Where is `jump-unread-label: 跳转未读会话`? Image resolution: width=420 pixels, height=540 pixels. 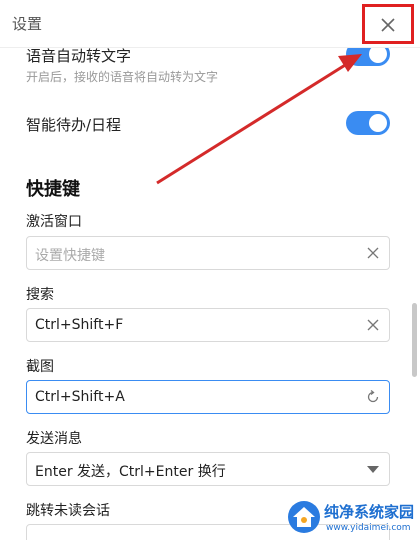 jump-unread-label: 跳转未读会话 is located at coordinates (68, 511).